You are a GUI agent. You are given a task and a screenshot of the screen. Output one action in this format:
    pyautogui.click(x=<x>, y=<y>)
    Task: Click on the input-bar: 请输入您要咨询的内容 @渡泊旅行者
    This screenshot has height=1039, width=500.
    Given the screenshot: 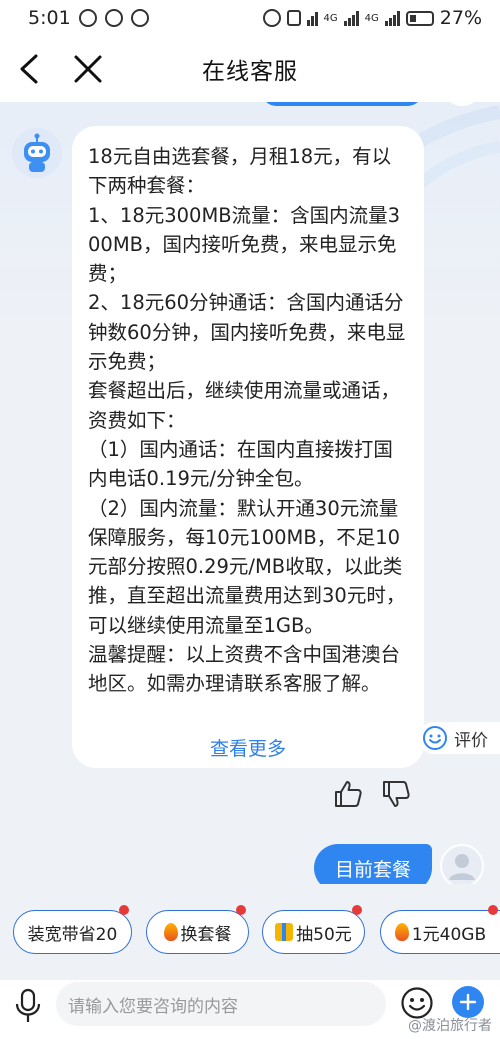 What is the action you would take?
    pyautogui.click(x=250, y=1009)
    